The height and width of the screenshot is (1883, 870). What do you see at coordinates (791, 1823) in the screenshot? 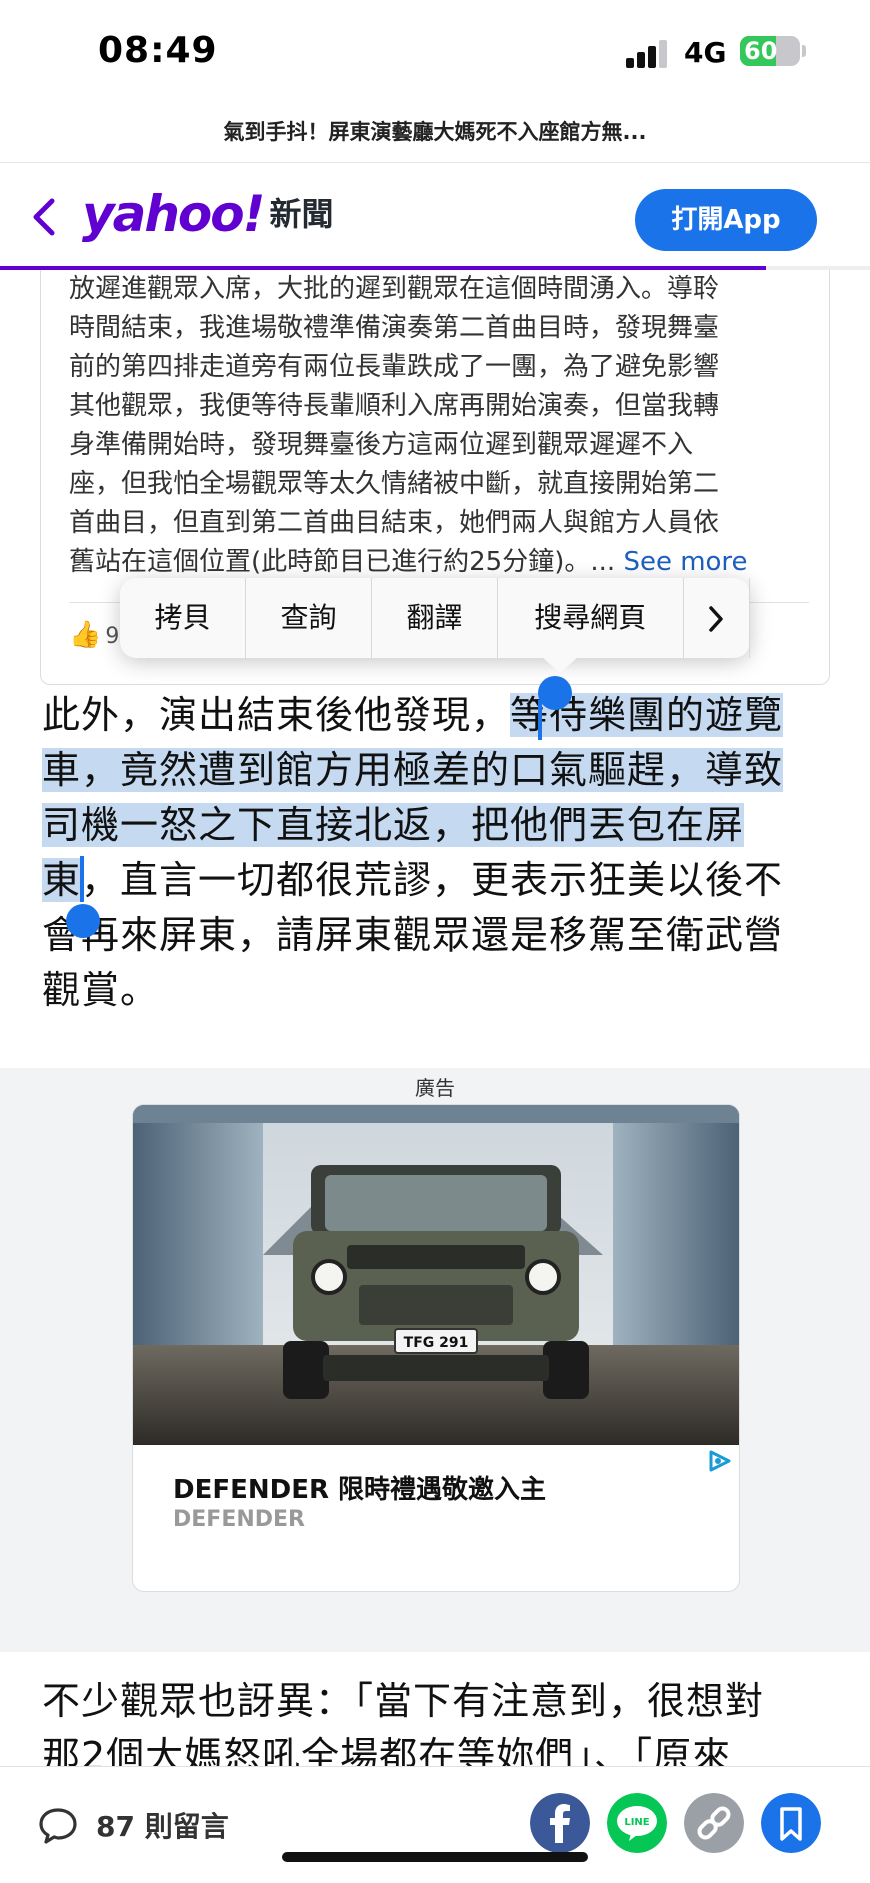
I see `bookmark-icon` at bounding box center [791, 1823].